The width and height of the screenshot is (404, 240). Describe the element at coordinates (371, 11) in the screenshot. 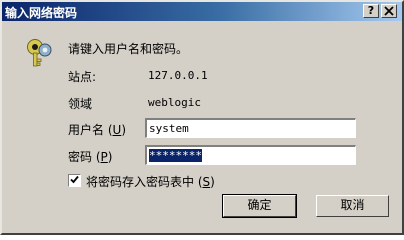

I see `help-button: ?` at that location.